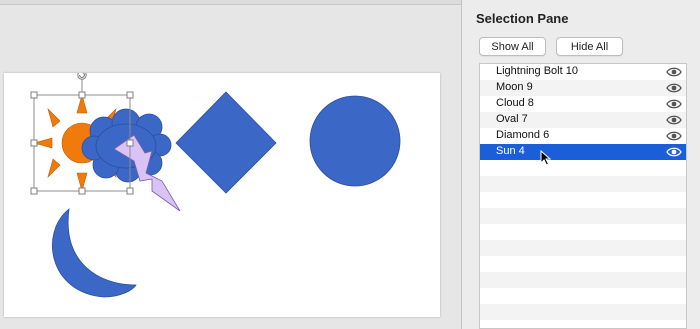 The height and width of the screenshot is (329, 700). I want to click on list-item-lightning-bolt-10: Lightning Bolt 10, so click(583, 72).